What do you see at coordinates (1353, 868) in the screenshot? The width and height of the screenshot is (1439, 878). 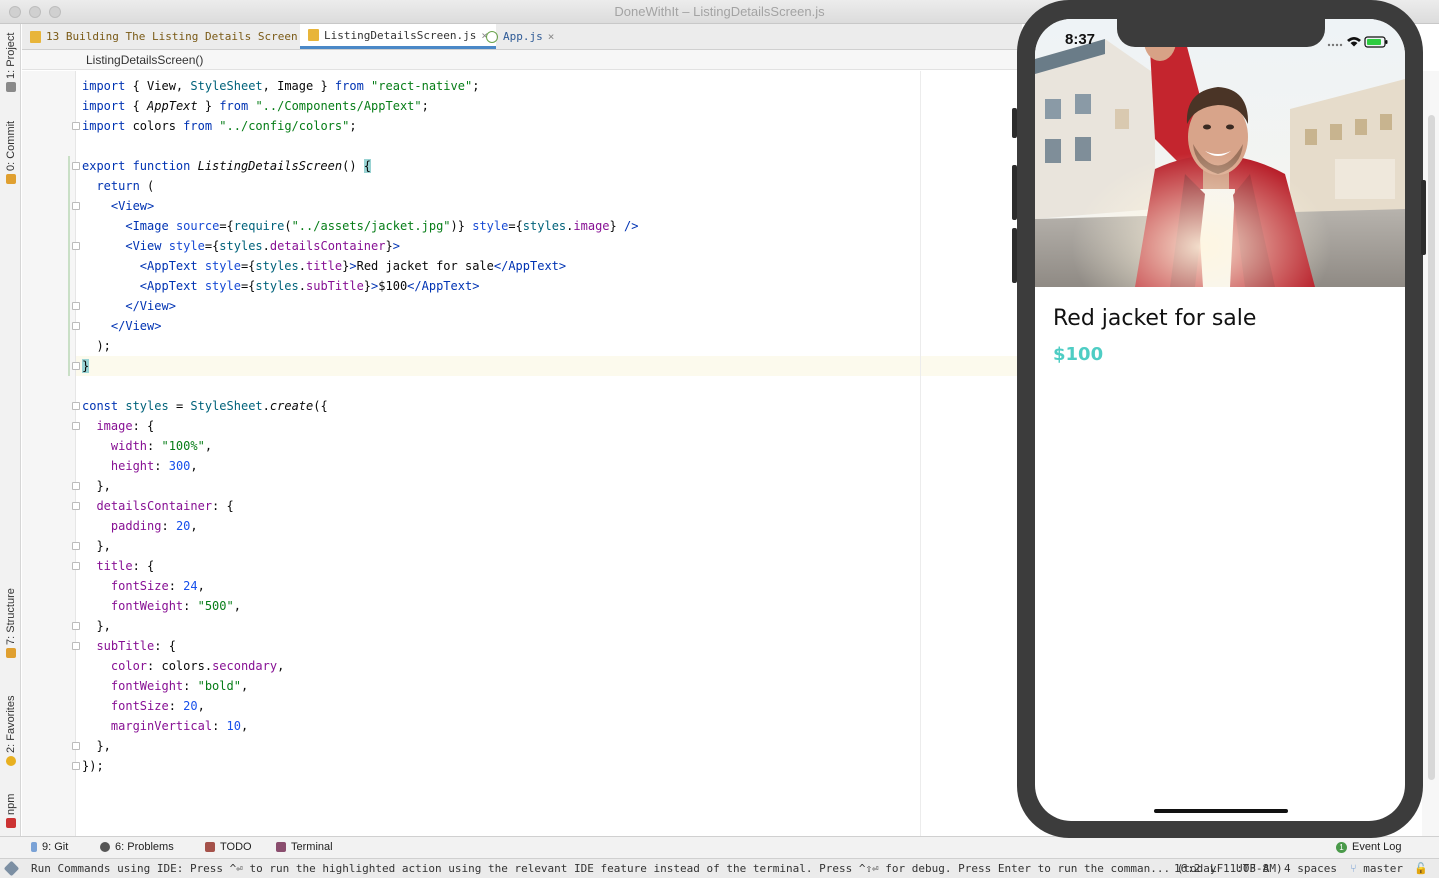 I see `git-branch-icon: ⑂` at bounding box center [1353, 868].